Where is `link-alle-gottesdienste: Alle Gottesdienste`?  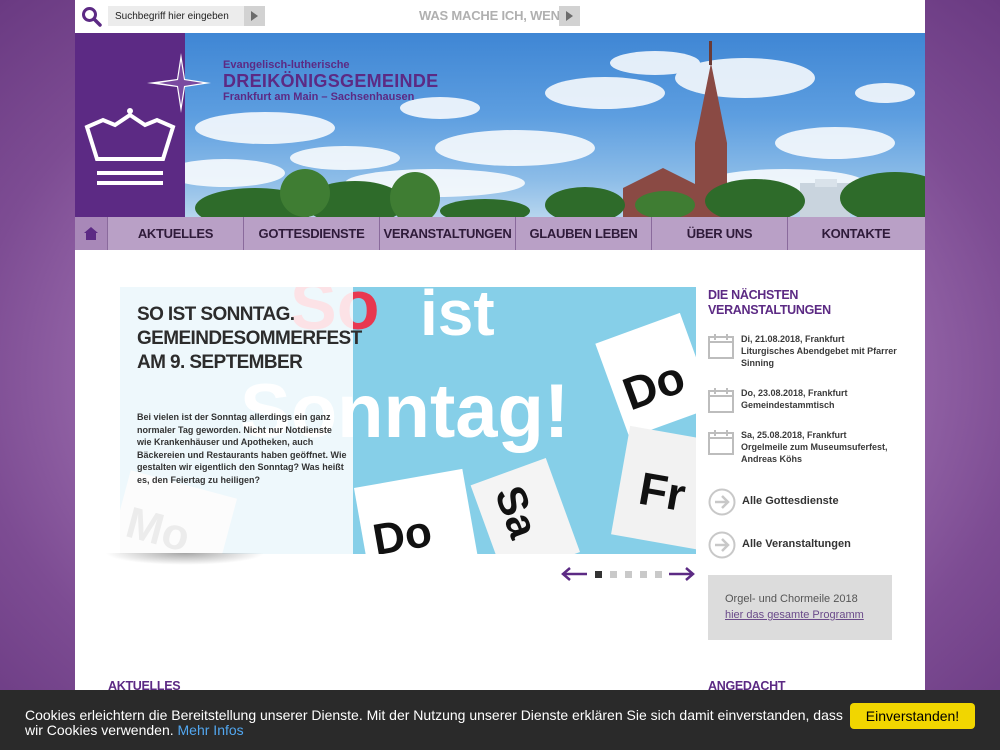
link-alle-gottesdienste: Alle Gottesdienste is located at coordinates (803, 502).